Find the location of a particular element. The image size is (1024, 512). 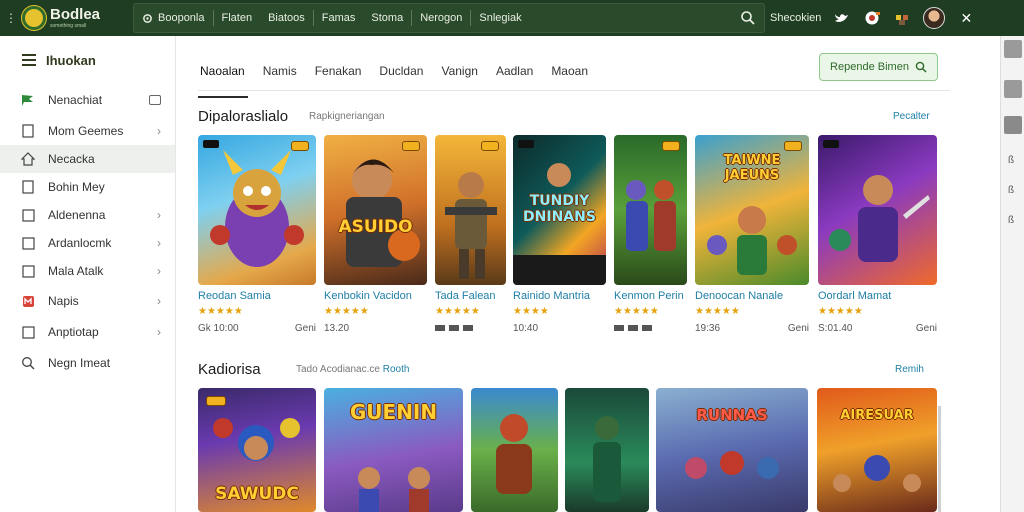

sidebar-item-anptiotap: Anptiotap › is located at coordinates (87, 332).